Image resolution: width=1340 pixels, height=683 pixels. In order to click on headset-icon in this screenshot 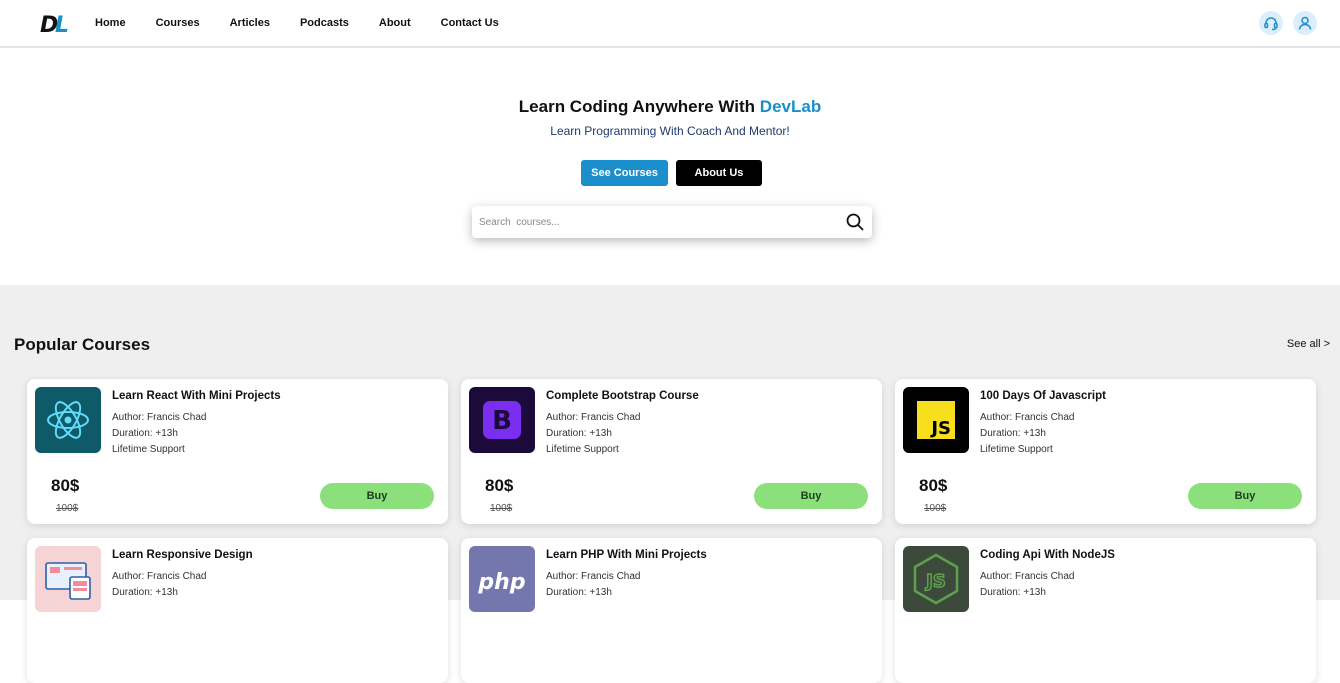, I will do `click(1271, 23)`.